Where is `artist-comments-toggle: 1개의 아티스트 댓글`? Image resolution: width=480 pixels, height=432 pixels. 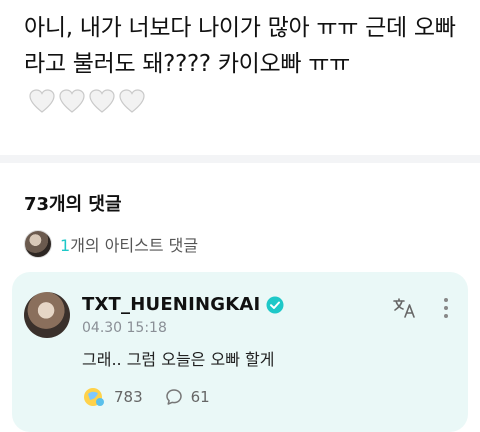
artist-comments-toggle: 1개의 아티스트 댓글 is located at coordinates (111, 244).